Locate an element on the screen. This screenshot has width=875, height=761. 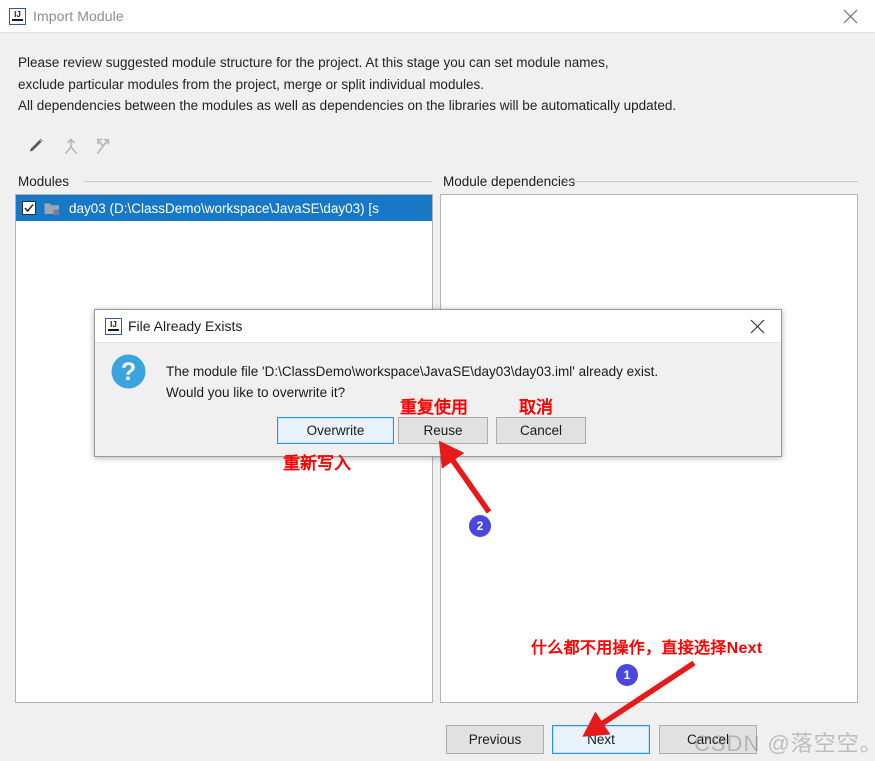
modules-section-rule is located at coordinates (258, 181).